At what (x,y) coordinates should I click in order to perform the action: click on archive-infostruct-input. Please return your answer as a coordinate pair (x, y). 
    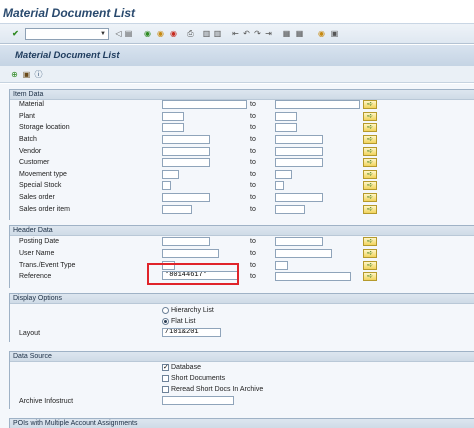
    Looking at the image, I should click on (198, 400).